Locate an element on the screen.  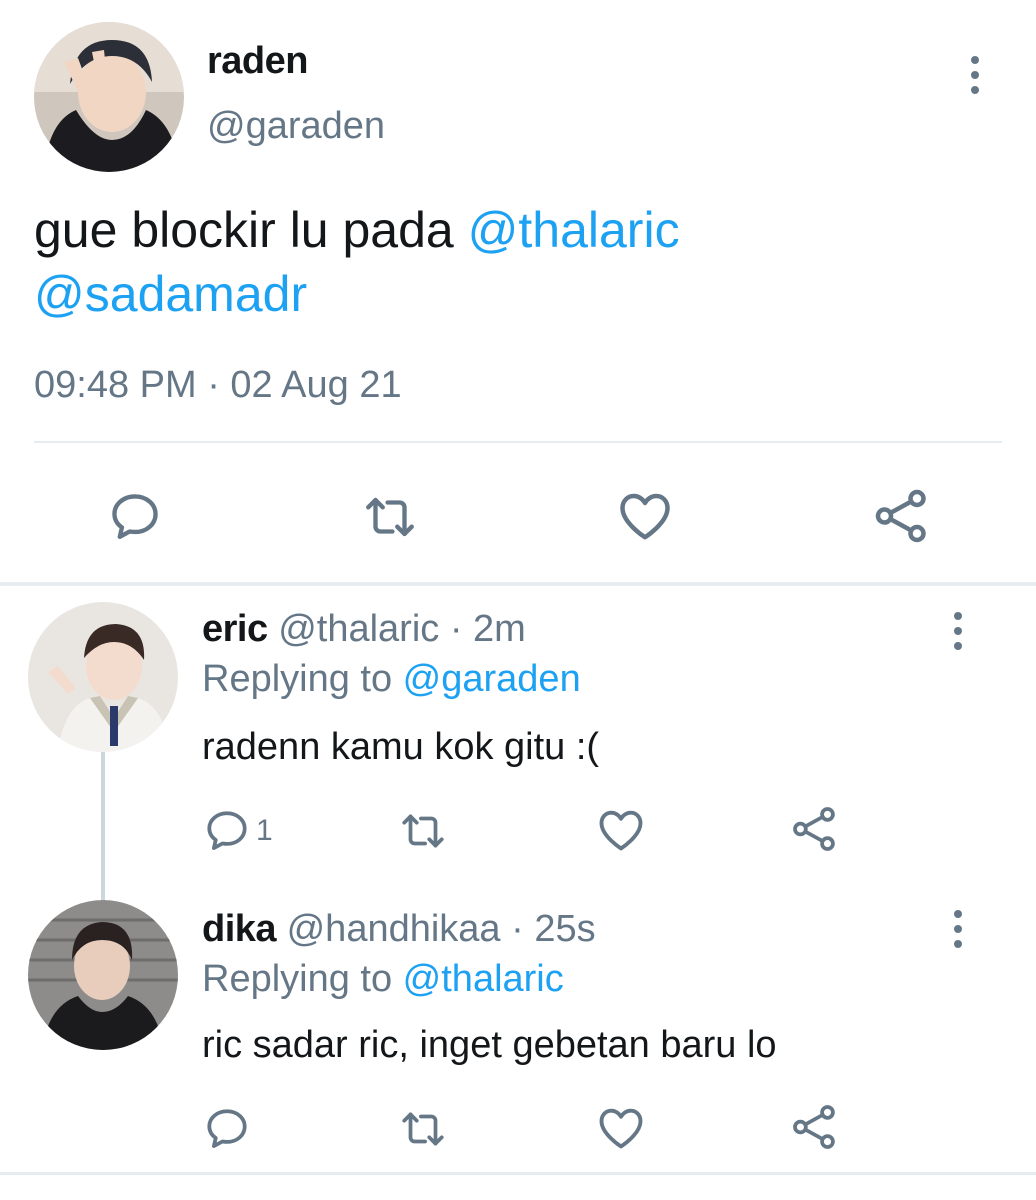
display-name: eric is located at coordinates (235, 629).